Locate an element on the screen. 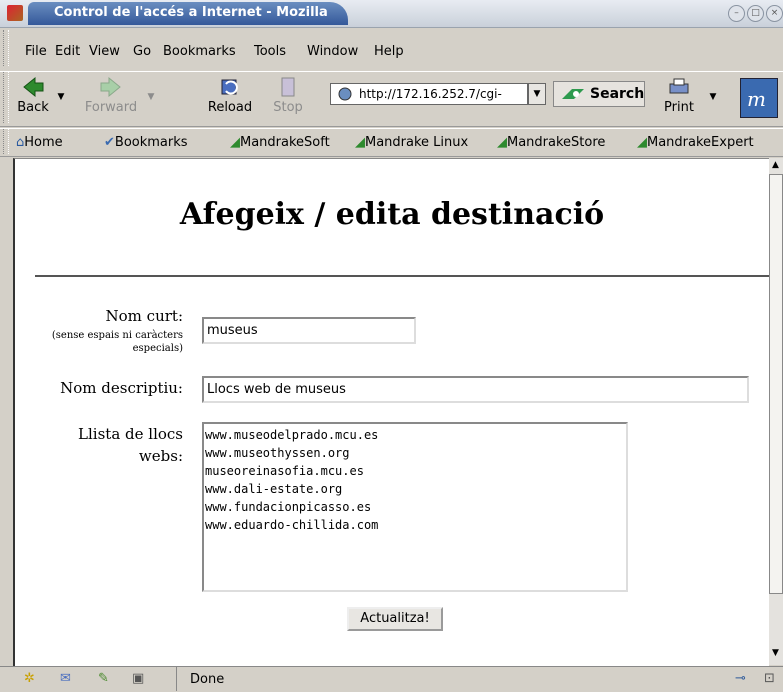 The height and width of the screenshot is (692, 783). url-input: http://172.16.252.7/cgi- is located at coordinates (429, 94).